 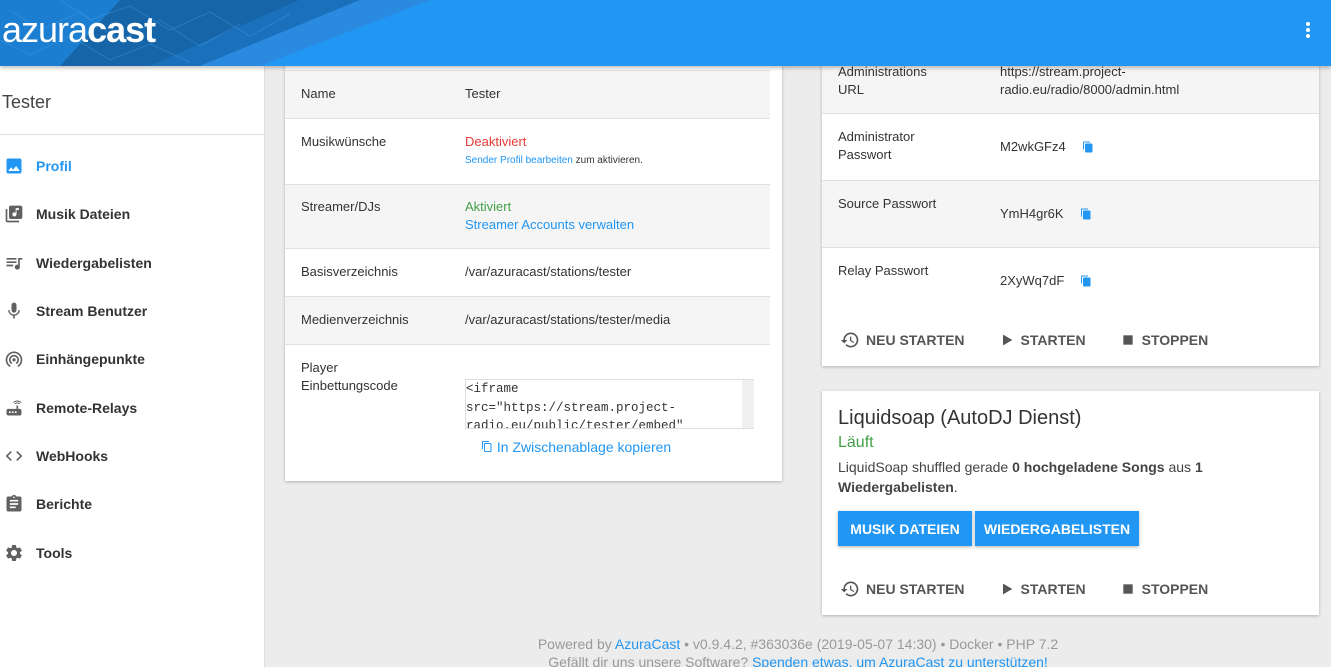 I want to click on sidebar-item-label: WebHooks, so click(x=72, y=455).